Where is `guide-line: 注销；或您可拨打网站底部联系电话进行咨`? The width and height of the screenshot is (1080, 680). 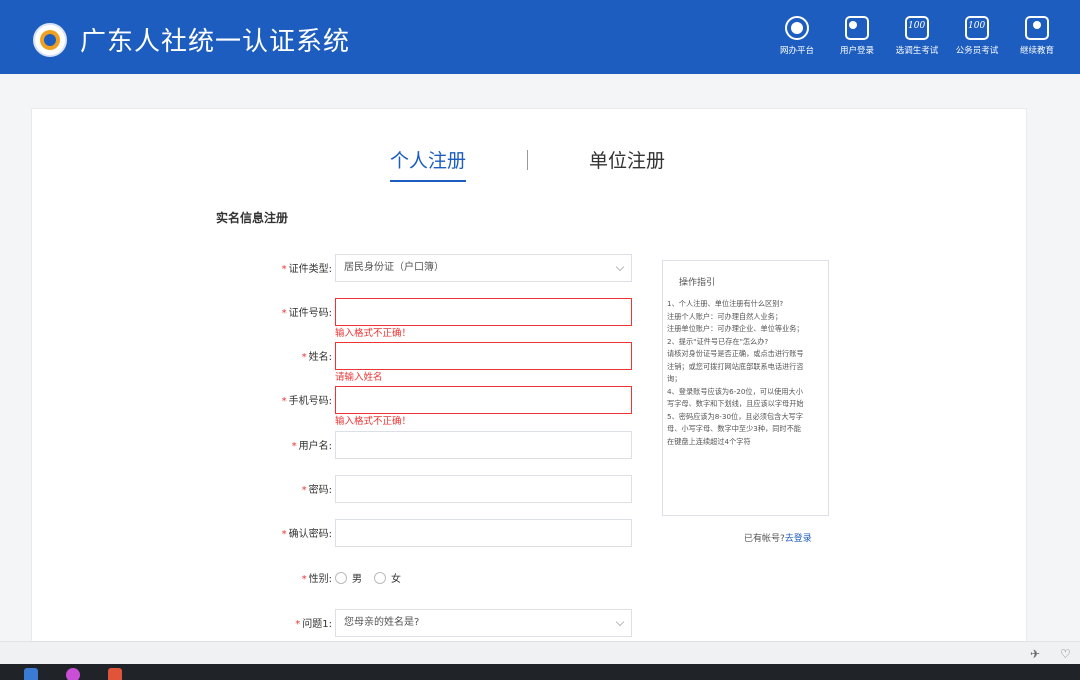
guide-line: 注销；或您可拨打网站底部联系电话进行咨 is located at coordinates (735, 366).